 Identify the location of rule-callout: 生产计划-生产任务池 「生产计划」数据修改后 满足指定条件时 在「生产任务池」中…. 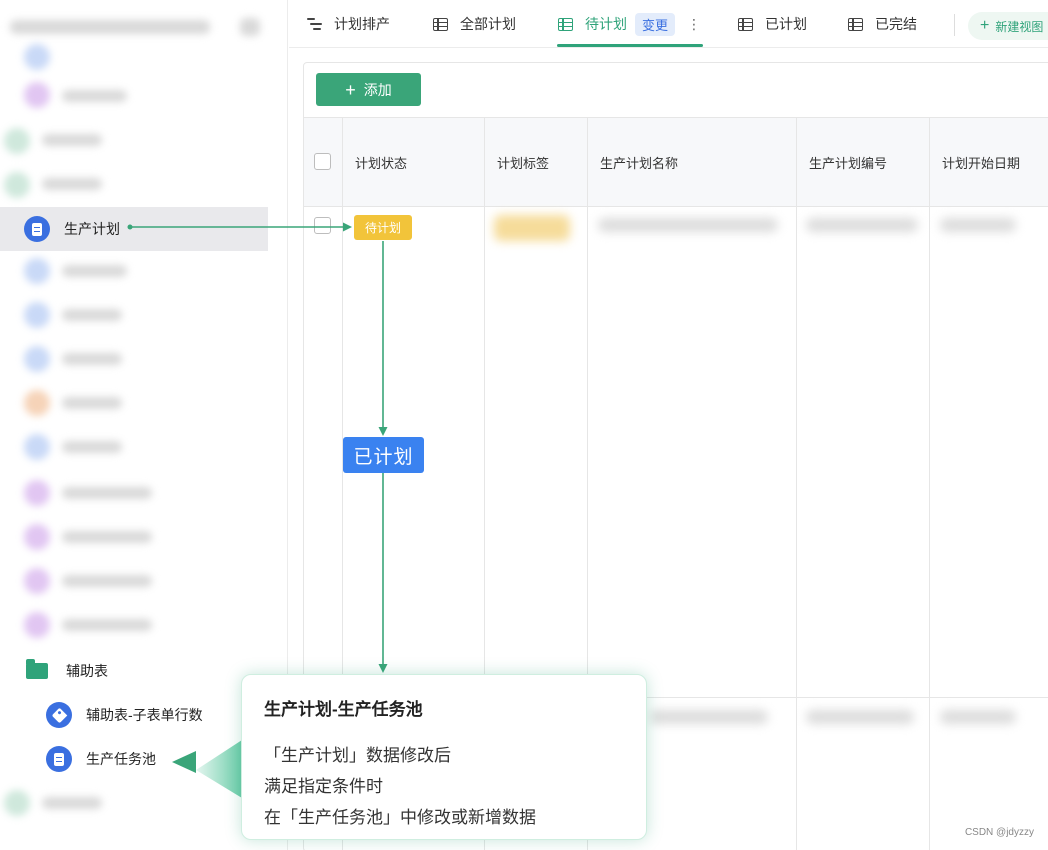
(444, 757).